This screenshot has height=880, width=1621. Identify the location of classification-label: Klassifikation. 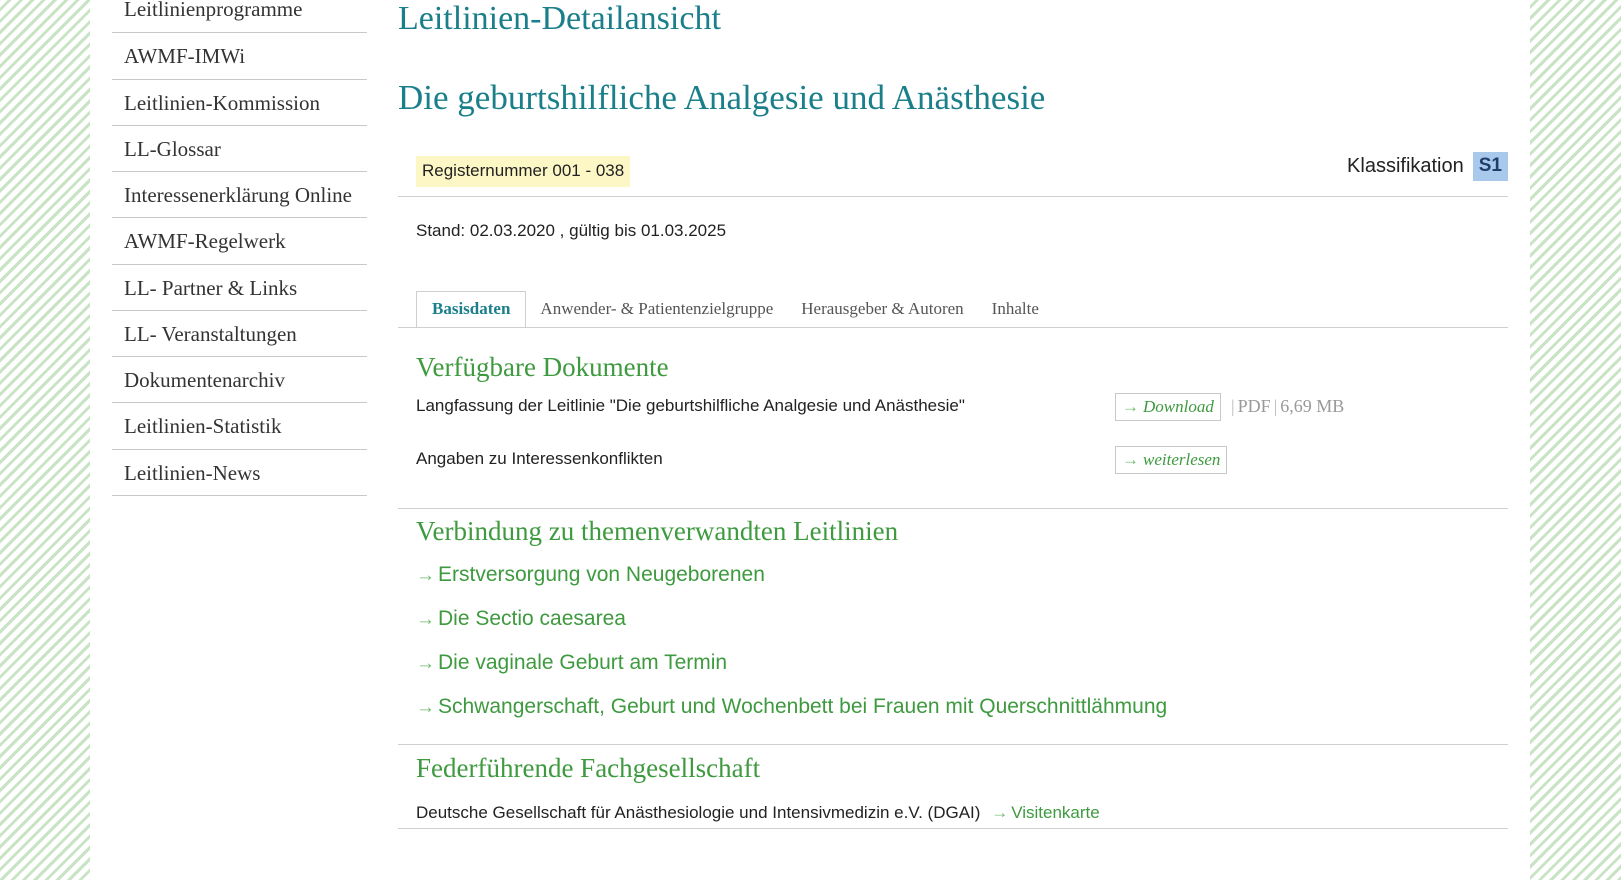
(1405, 166).